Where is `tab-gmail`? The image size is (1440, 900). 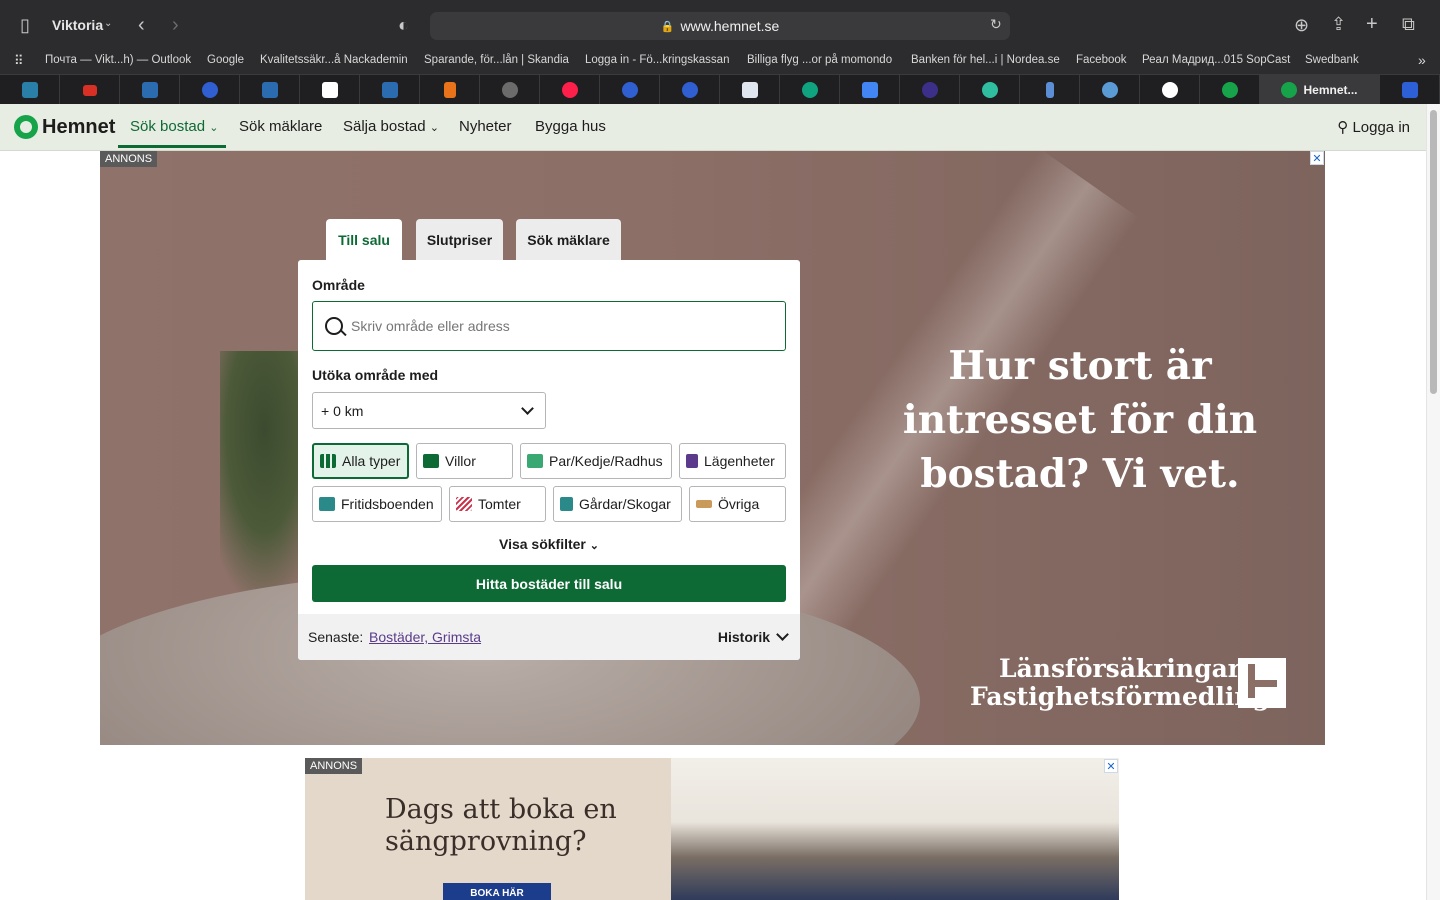
tab-gmail is located at coordinates (90, 90).